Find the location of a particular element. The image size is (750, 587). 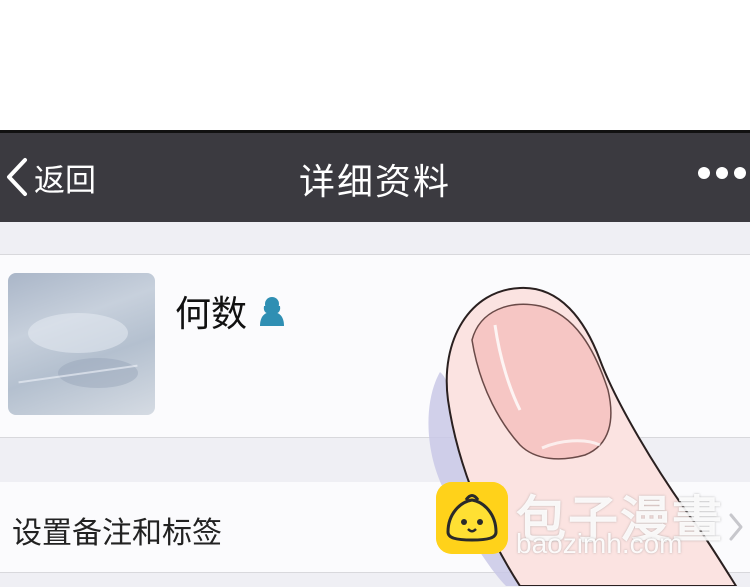

page-title: 详细资料 is located at coordinates (374, 182).